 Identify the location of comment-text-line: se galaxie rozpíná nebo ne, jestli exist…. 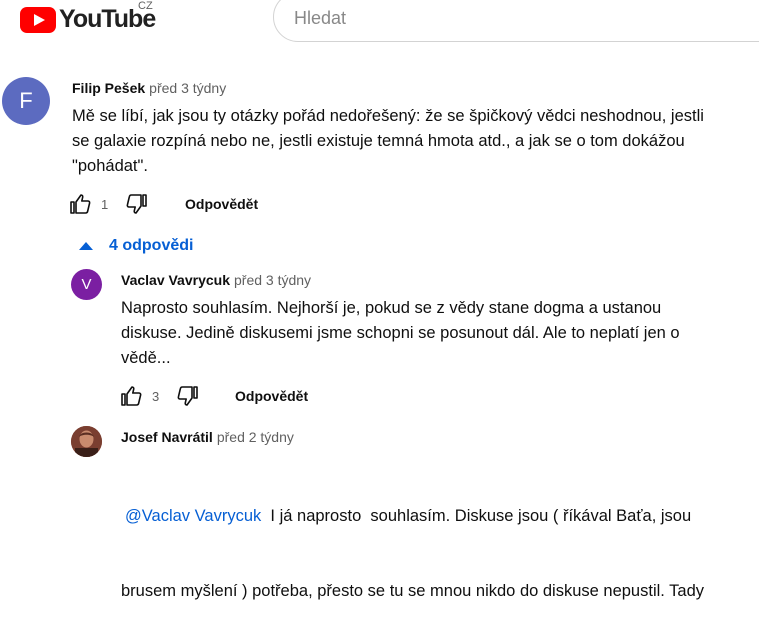
(378, 141).